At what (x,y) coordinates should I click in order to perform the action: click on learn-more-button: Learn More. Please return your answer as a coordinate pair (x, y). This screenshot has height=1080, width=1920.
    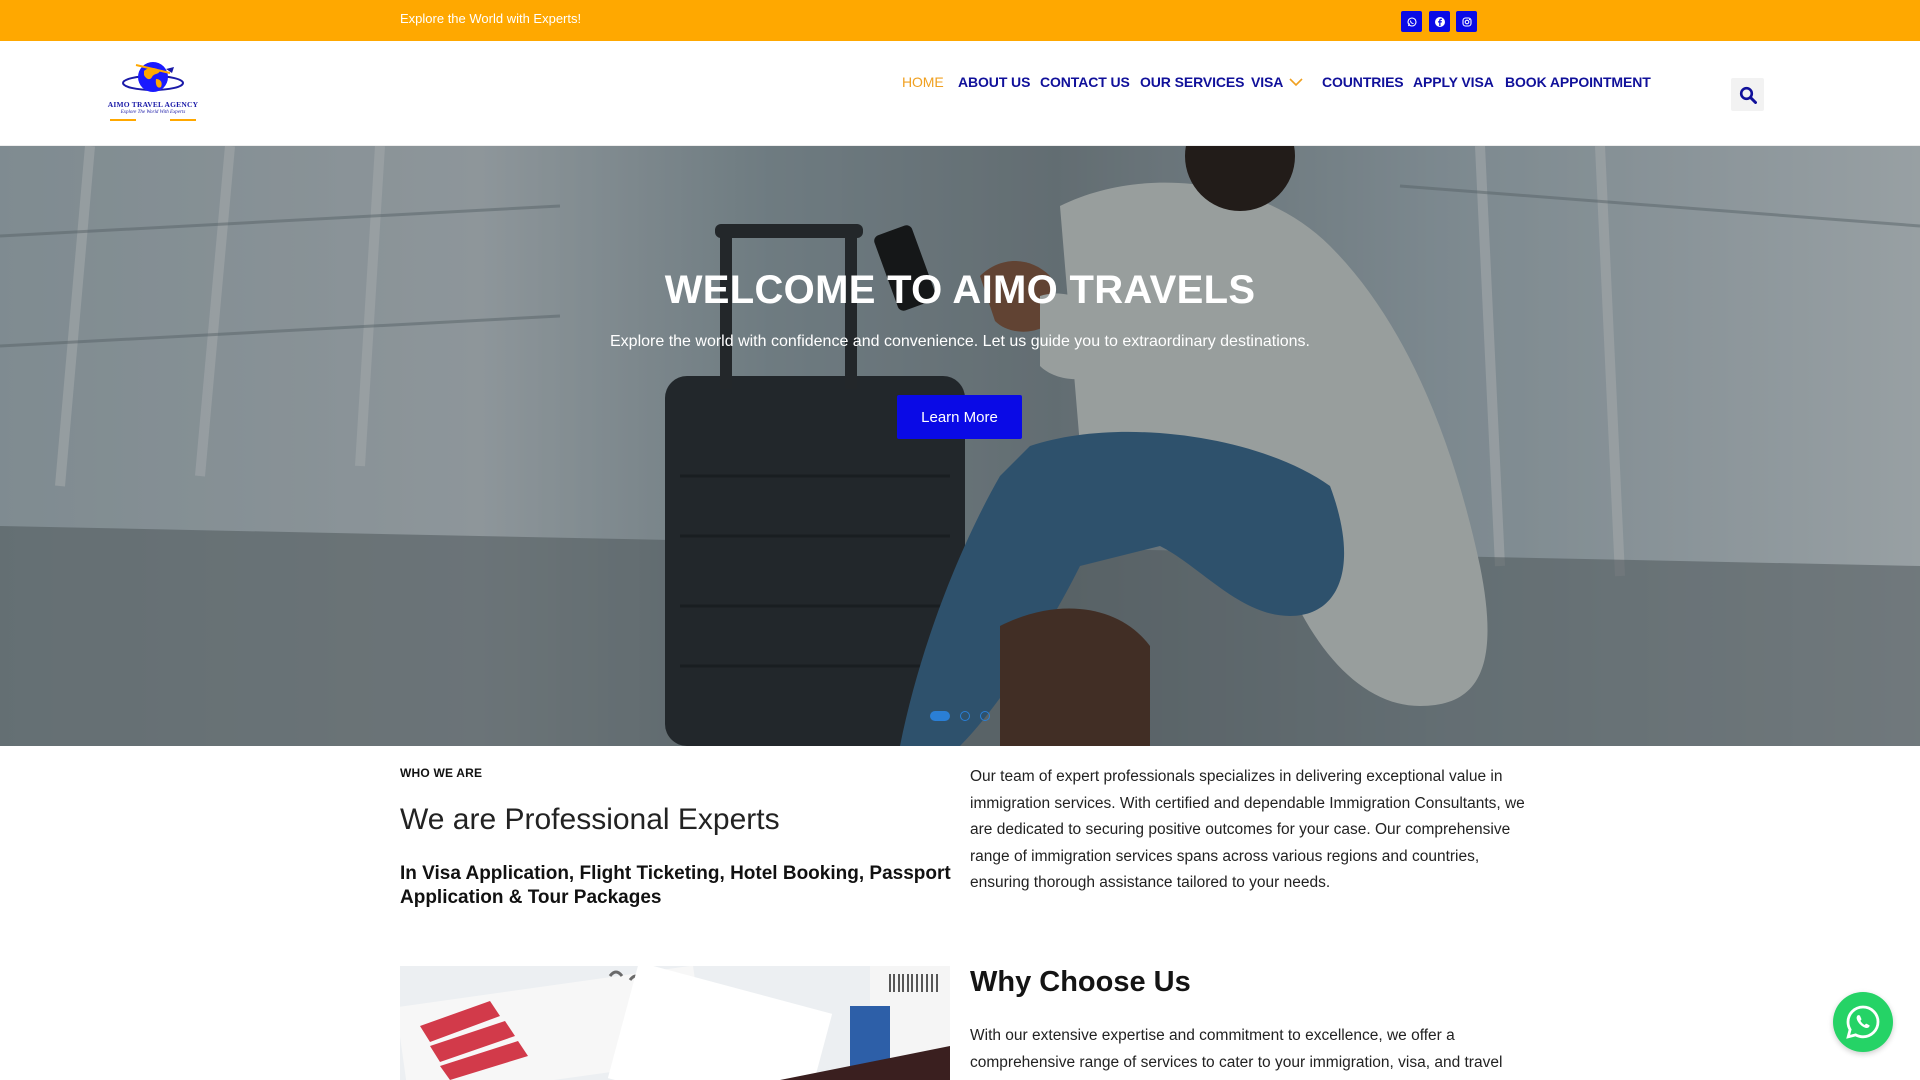
    Looking at the image, I should click on (959, 417).